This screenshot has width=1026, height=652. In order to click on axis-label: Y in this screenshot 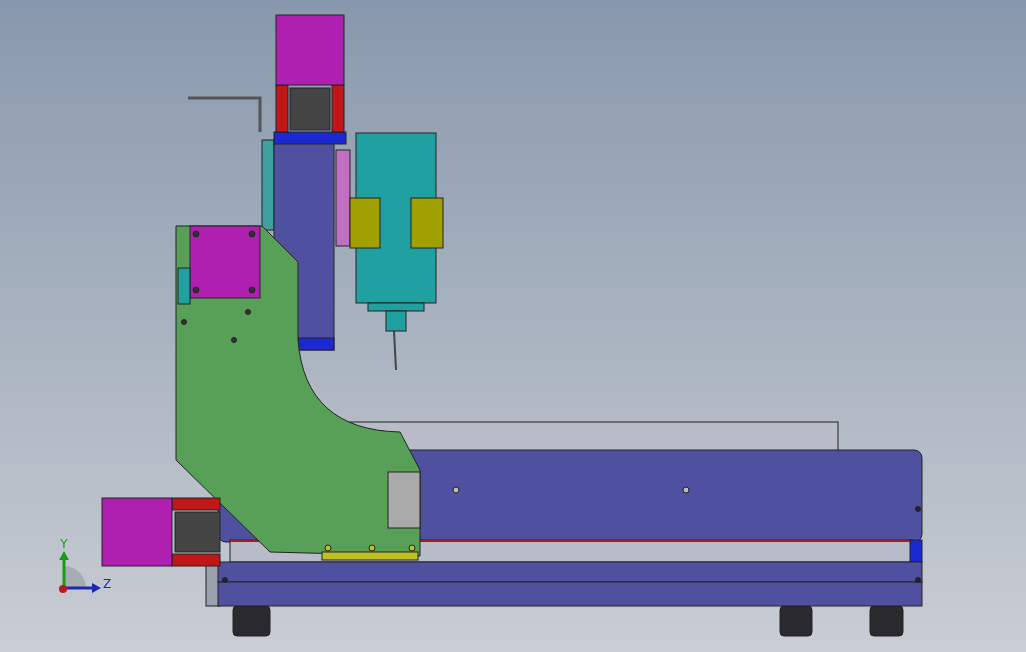, I will do `click(64, 544)`.